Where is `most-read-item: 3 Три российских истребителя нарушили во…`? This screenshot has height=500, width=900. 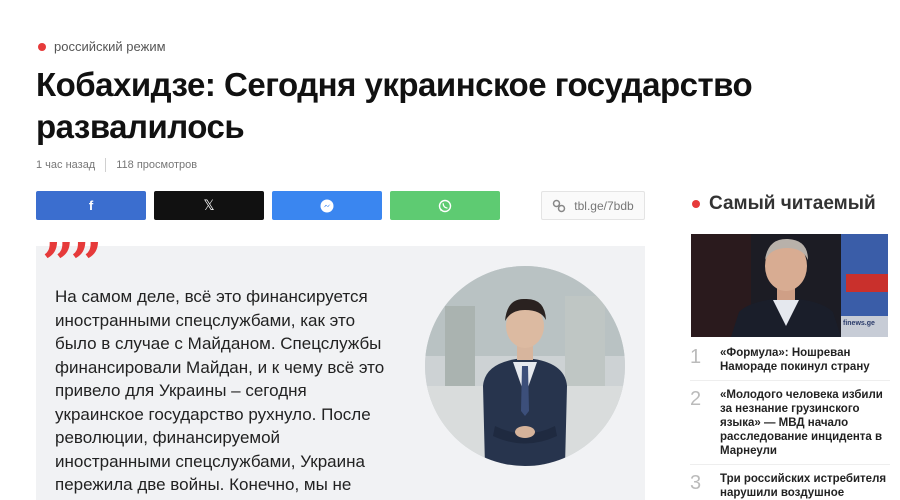
most-read-item: 3 Три российских истребителя нарушили во… is located at coordinates (790, 486).